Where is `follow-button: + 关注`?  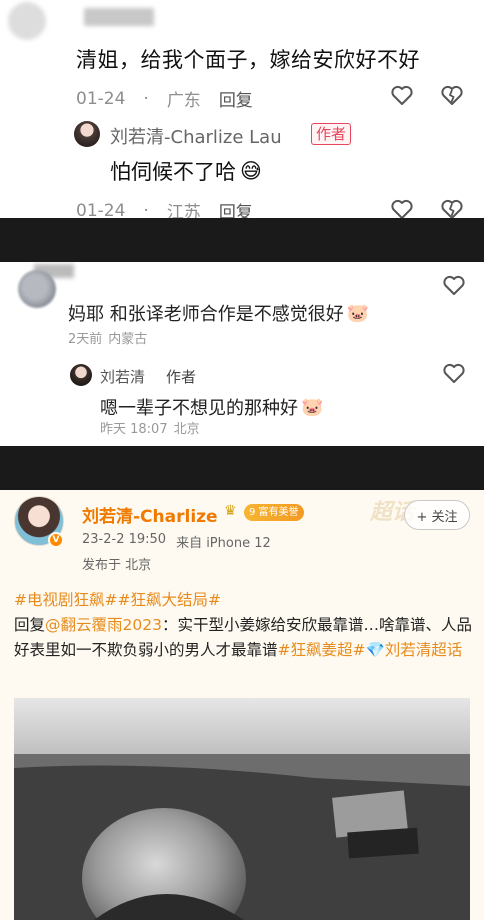 follow-button: + 关注 is located at coordinates (437, 515).